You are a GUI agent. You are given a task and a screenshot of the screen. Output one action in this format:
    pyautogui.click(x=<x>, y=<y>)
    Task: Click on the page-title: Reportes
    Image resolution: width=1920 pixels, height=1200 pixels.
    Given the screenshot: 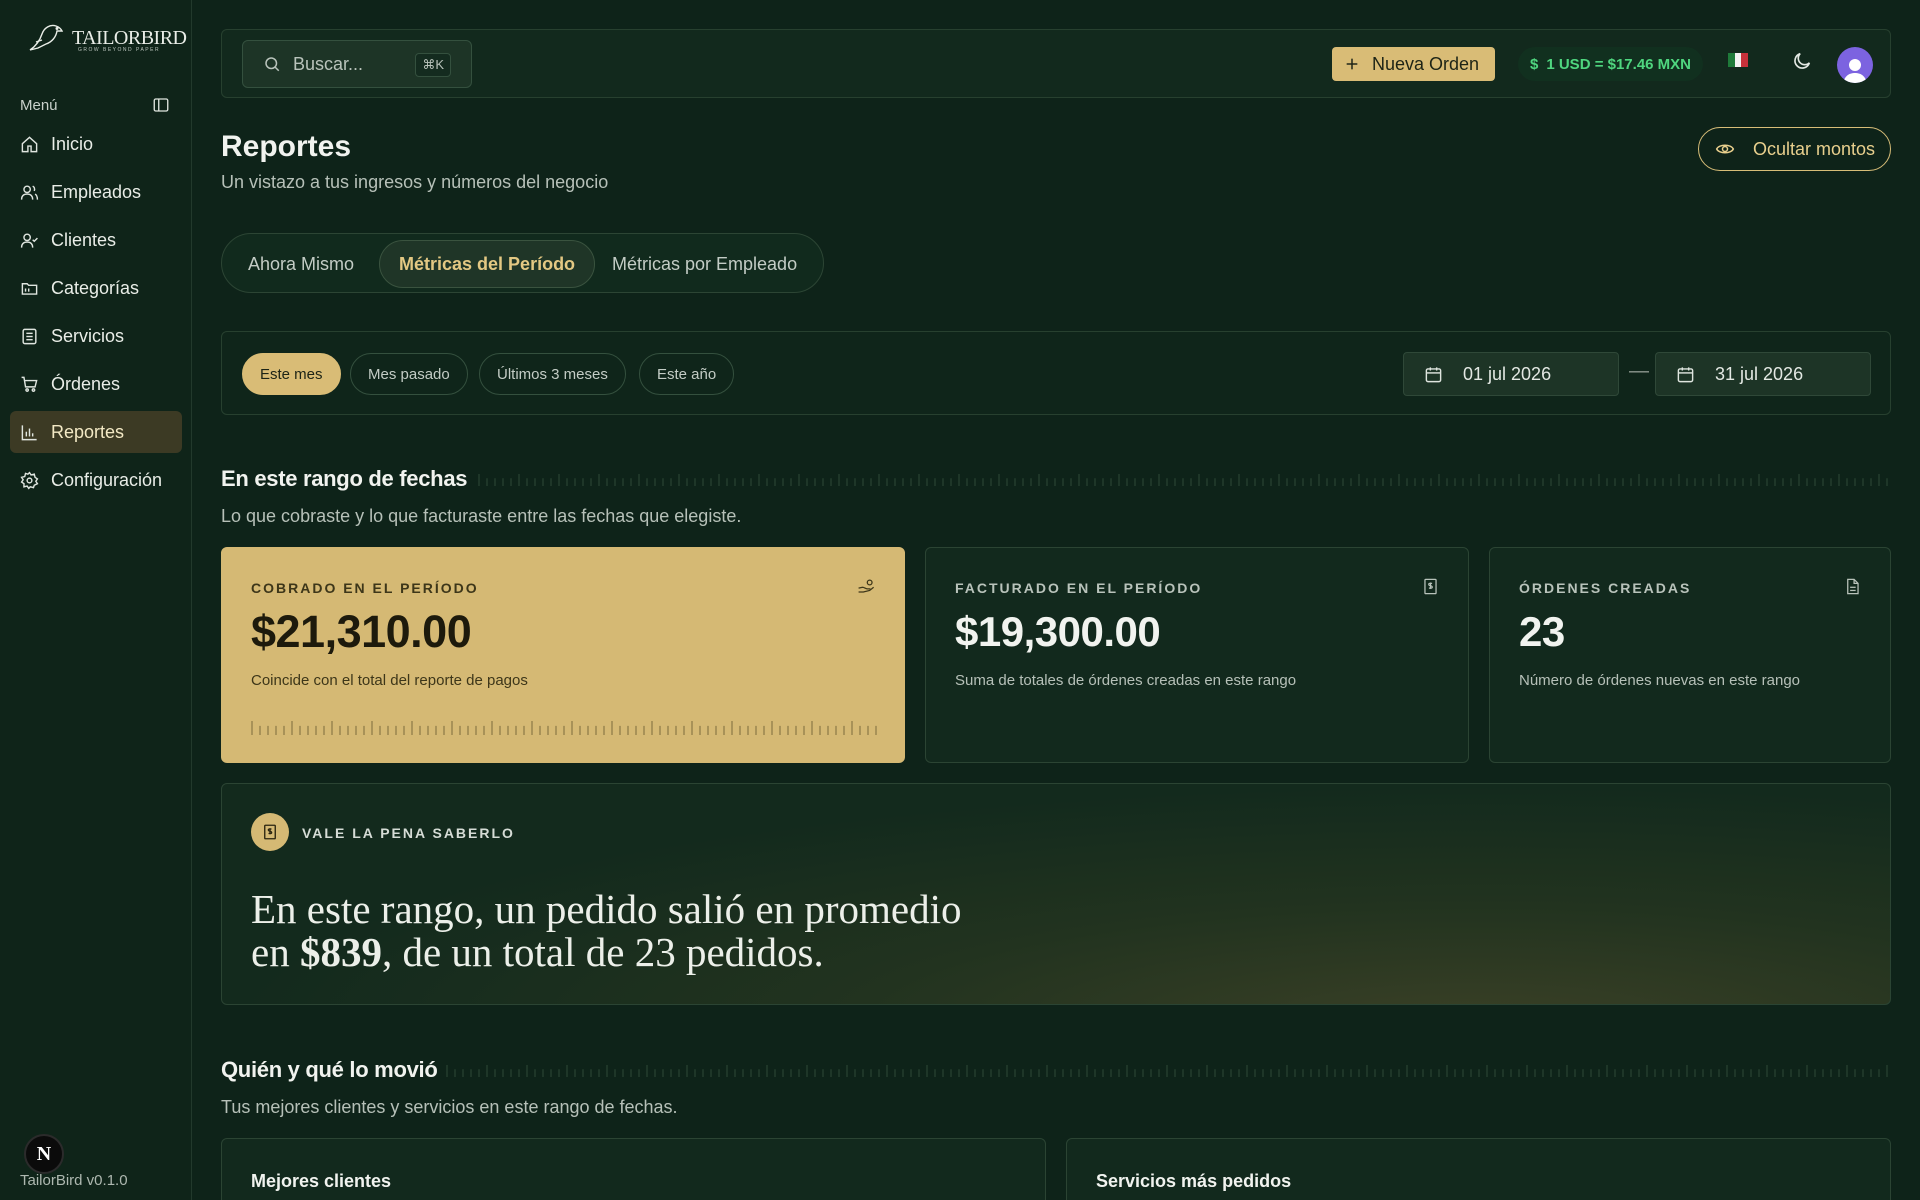 What is the action you would take?
    pyautogui.click(x=286, y=146)
    